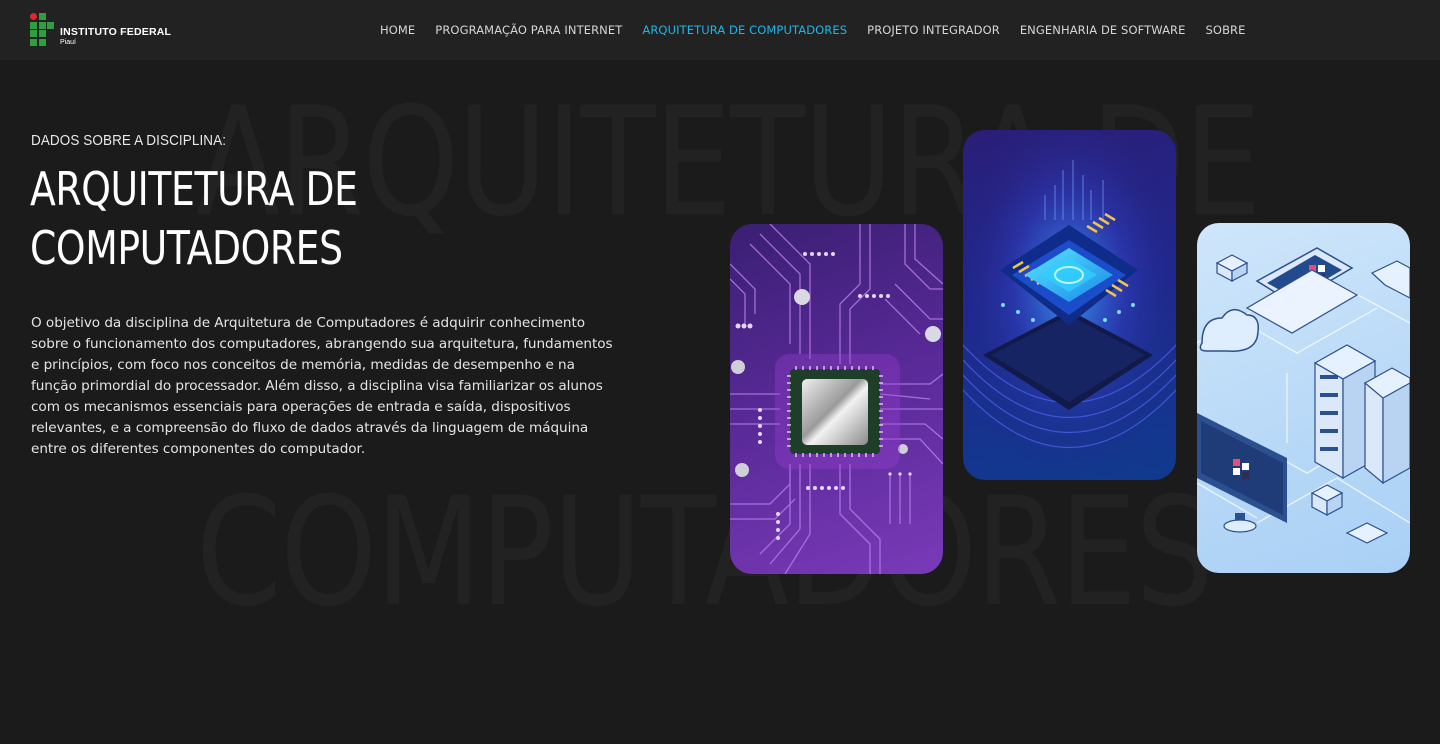  What do you see at coordinates (243, 219) in the screenshot?
I see `page-title: ARQUITETURA DE COMPUTADORES` at bounding box center [243, 219].